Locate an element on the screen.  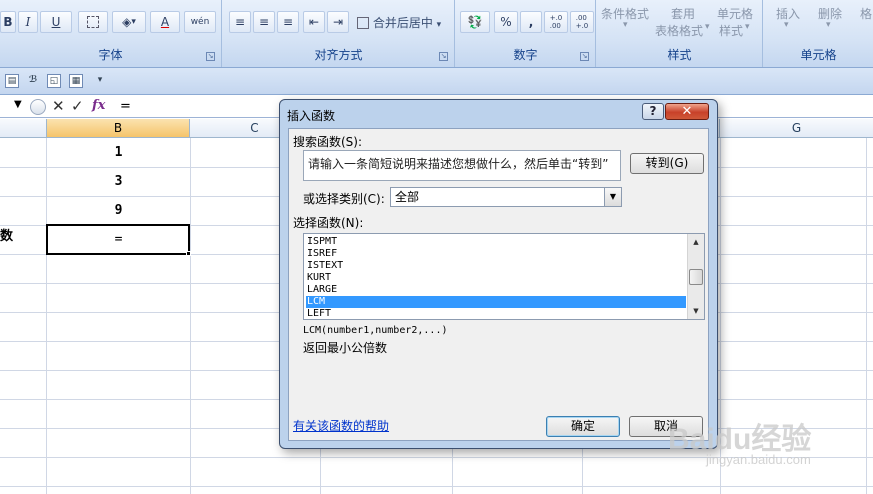
search-function-label: 搜索函数(S): is located at coordinates (328, 142).